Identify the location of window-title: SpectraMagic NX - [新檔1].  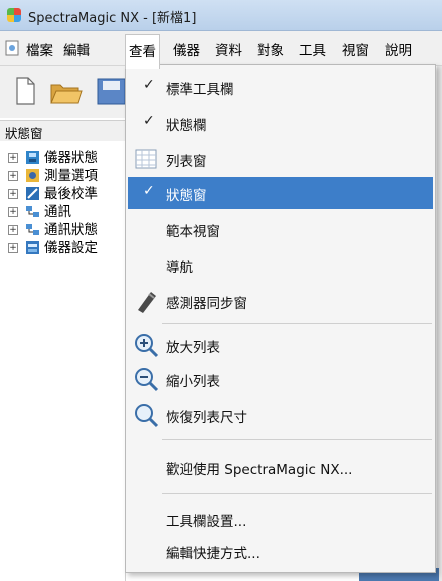
(112, 18).